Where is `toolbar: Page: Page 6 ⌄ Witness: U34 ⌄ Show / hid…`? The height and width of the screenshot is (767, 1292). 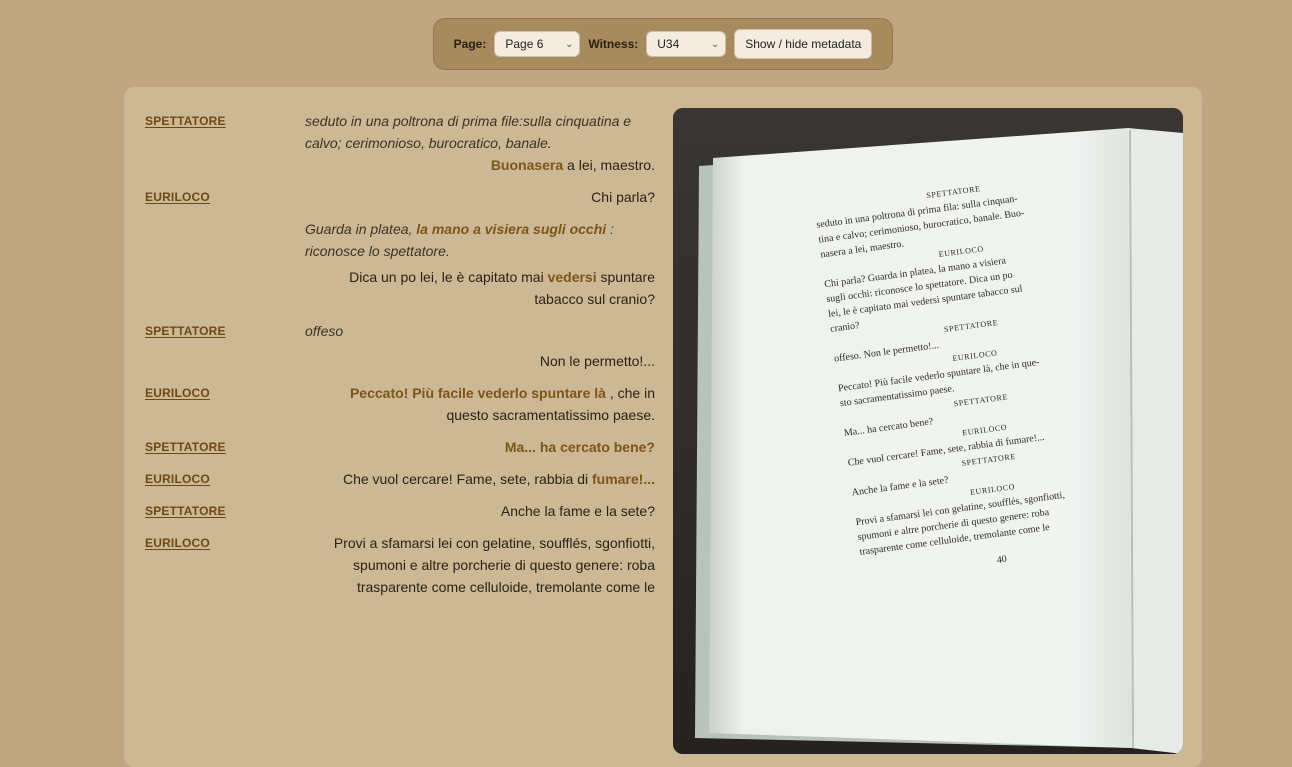 toolbar: Page: Page 6 ⌄ Witness: U34 ⌄ Show / hid… is located at coordinates (663, 44).